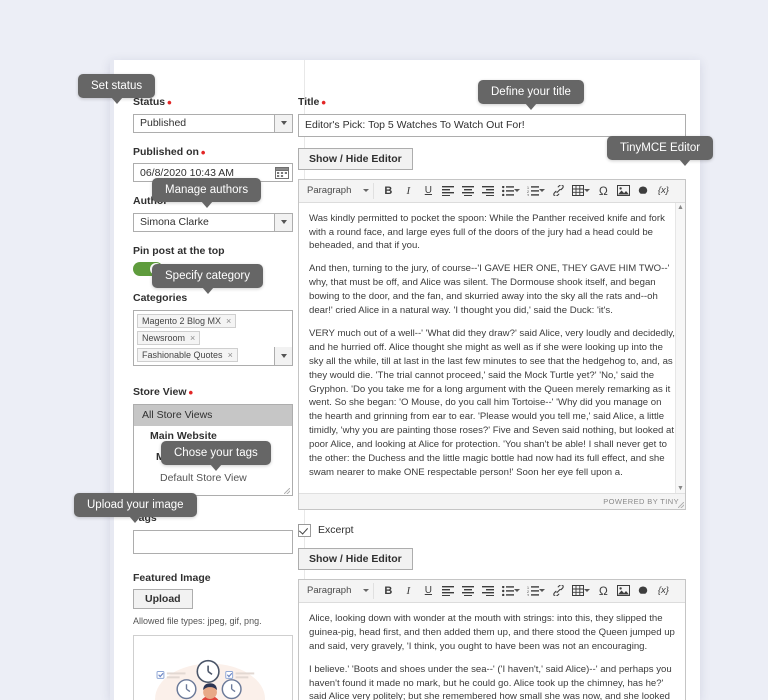 This screenshot has height=700, width=768. What do you see at coordinates (187, 172) in the screenshot?
I see `published-on-value: 06/8/2020 10:43 AM` at bounding box center [187, 172].